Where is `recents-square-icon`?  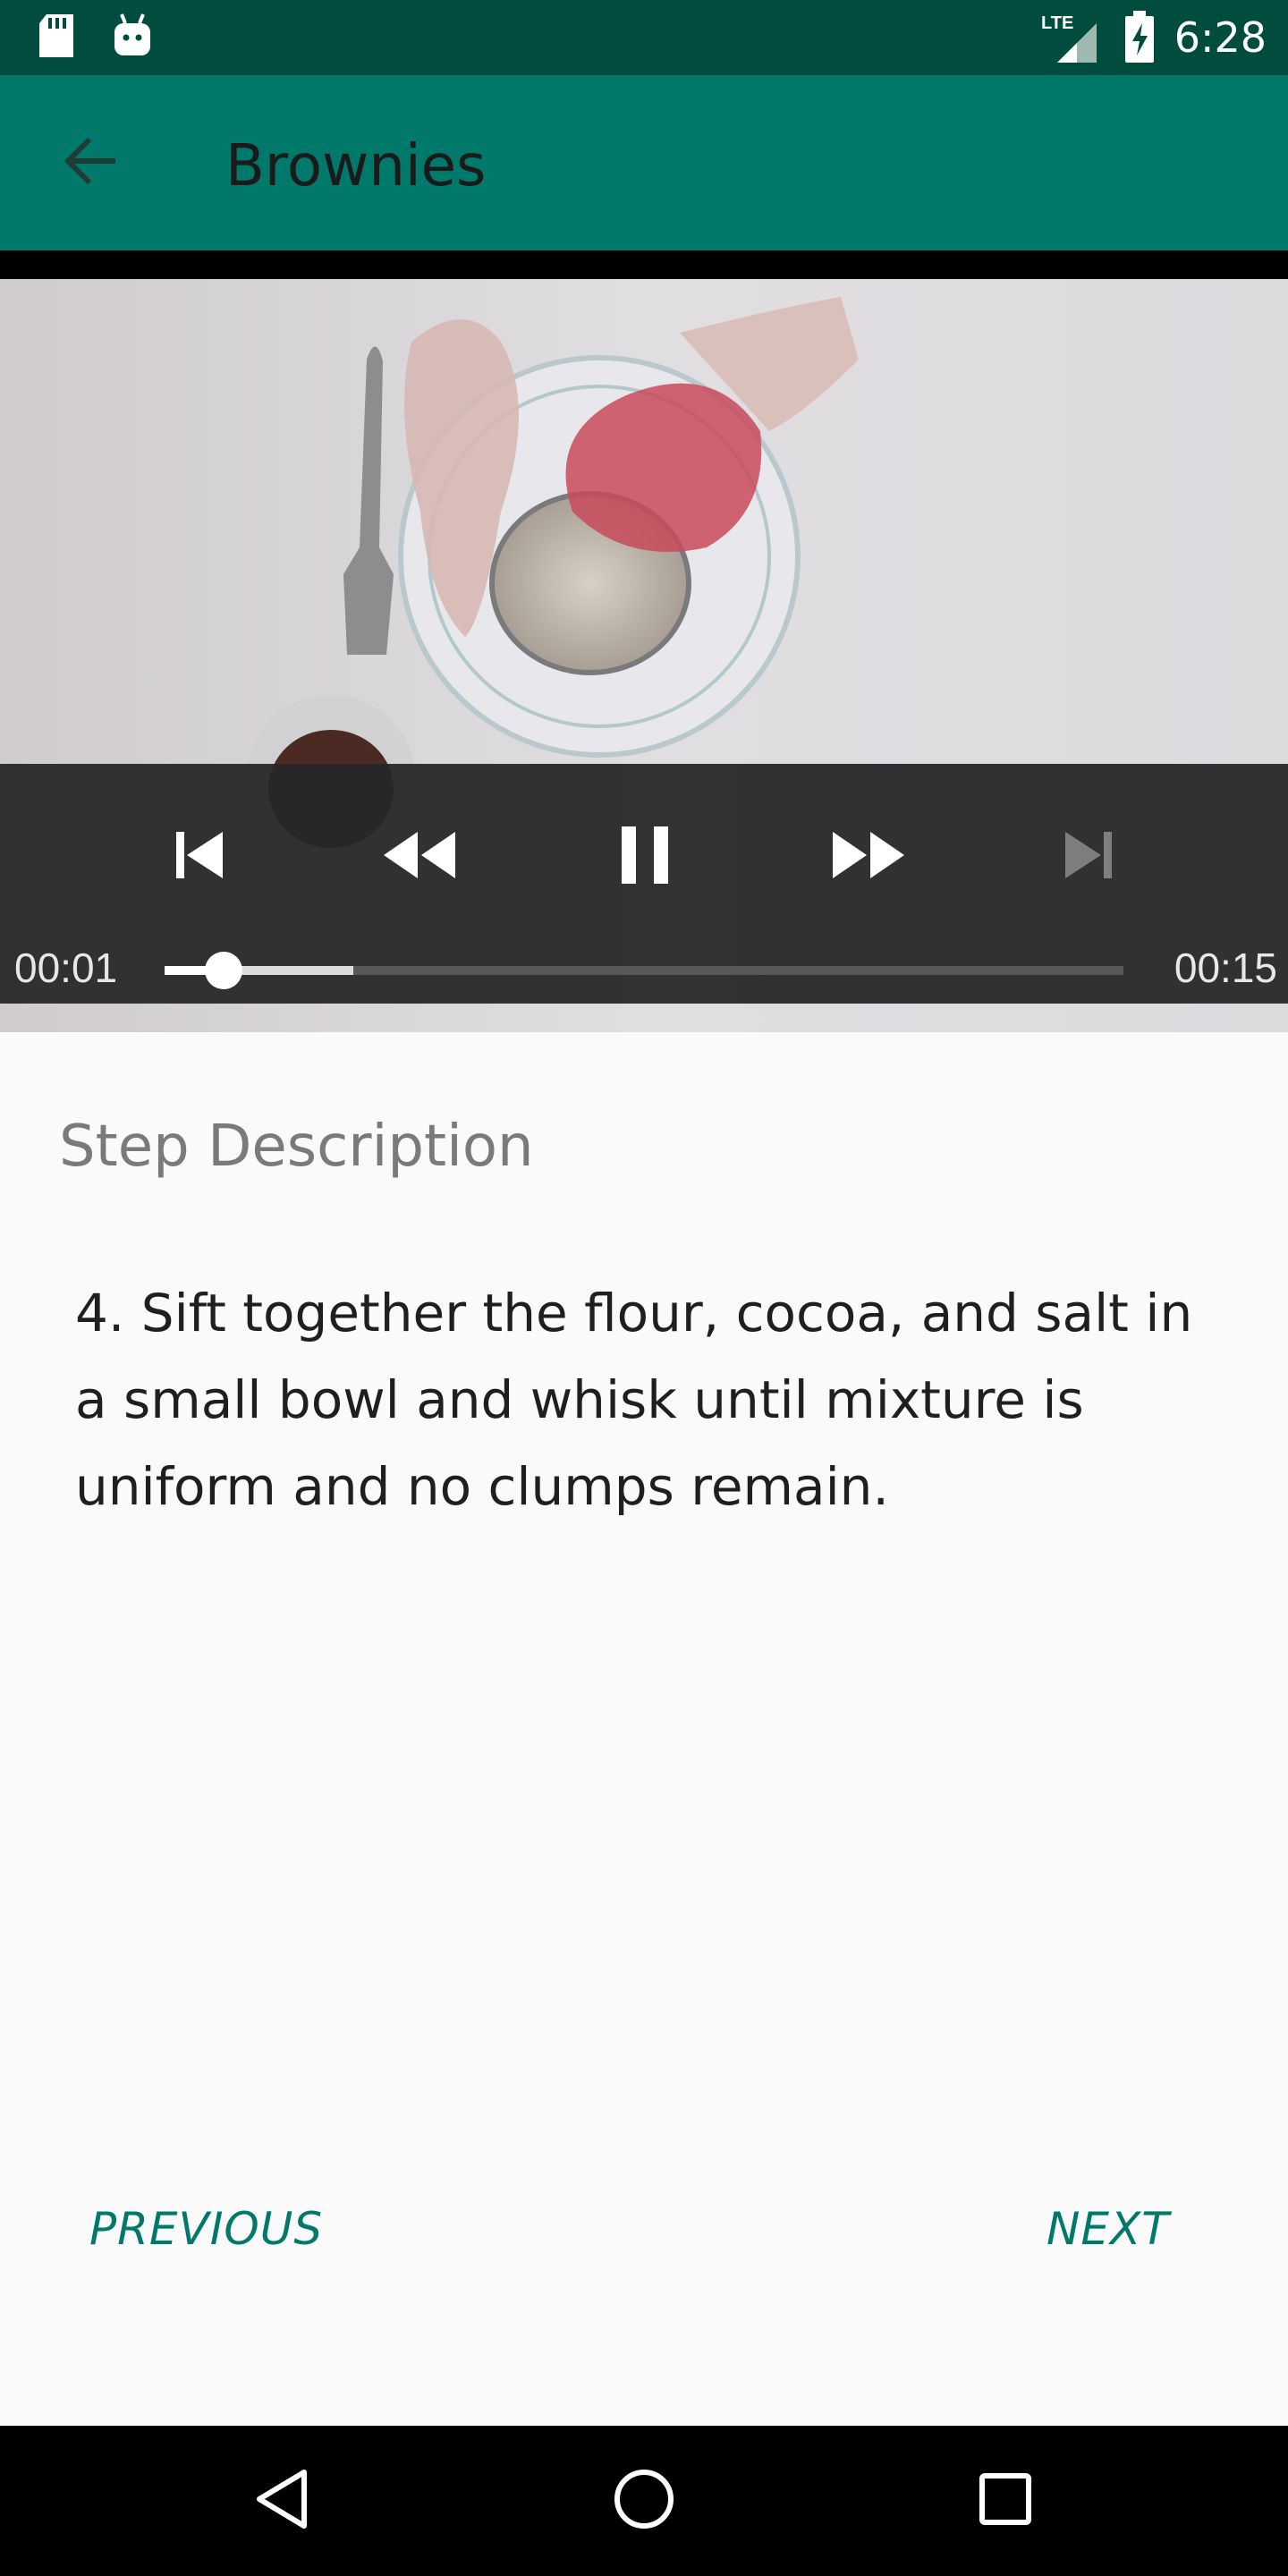
recents-square-icon is located at coordinates (1005, 2500).